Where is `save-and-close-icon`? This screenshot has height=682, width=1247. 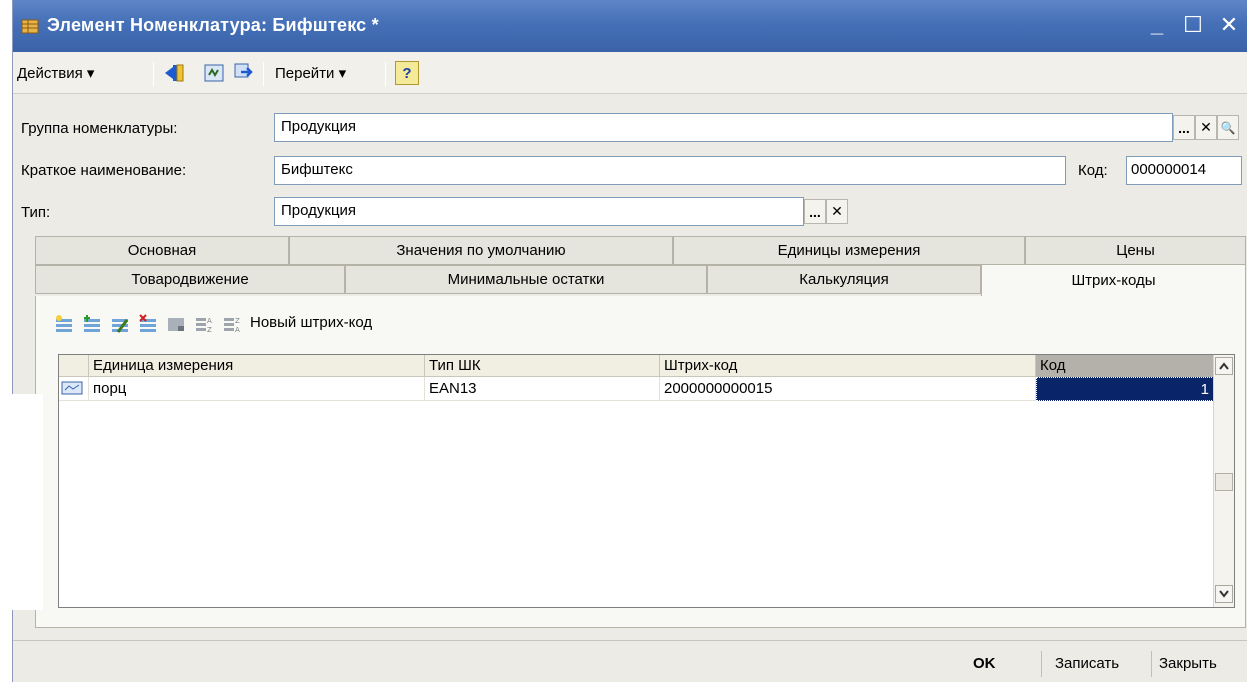 save-and-close-icon is located at coordinates (174, 73).